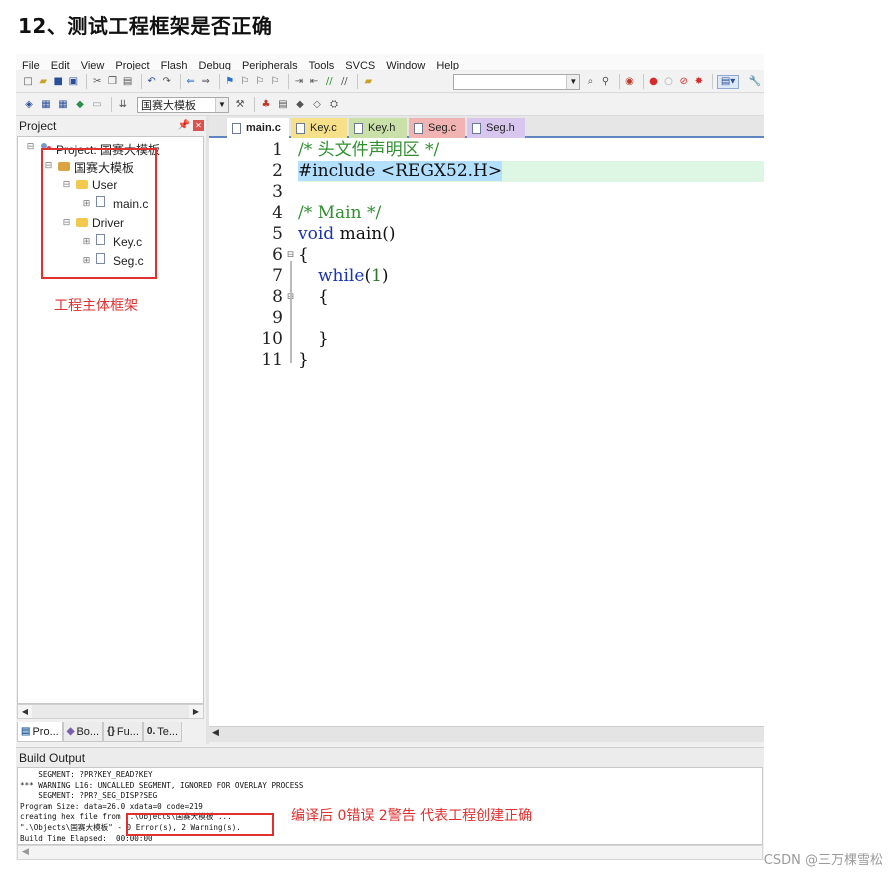 This screenshot has height=873, width=889. Describe the element at coordinates (97, 82) in the screenshot. I see `cut-icon: ✂` at that location.